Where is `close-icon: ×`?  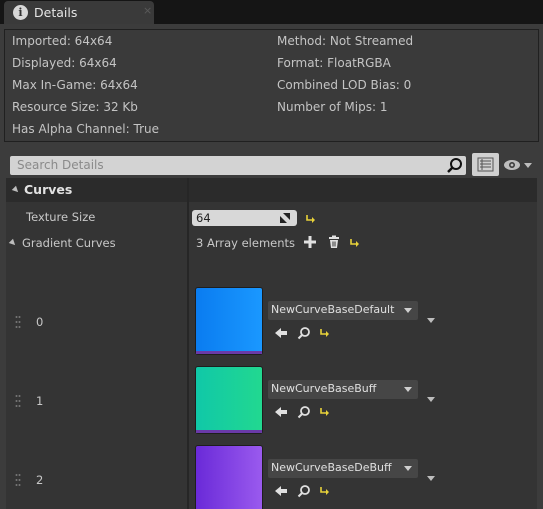
close-icon: × is located at coordinates (147, 10).